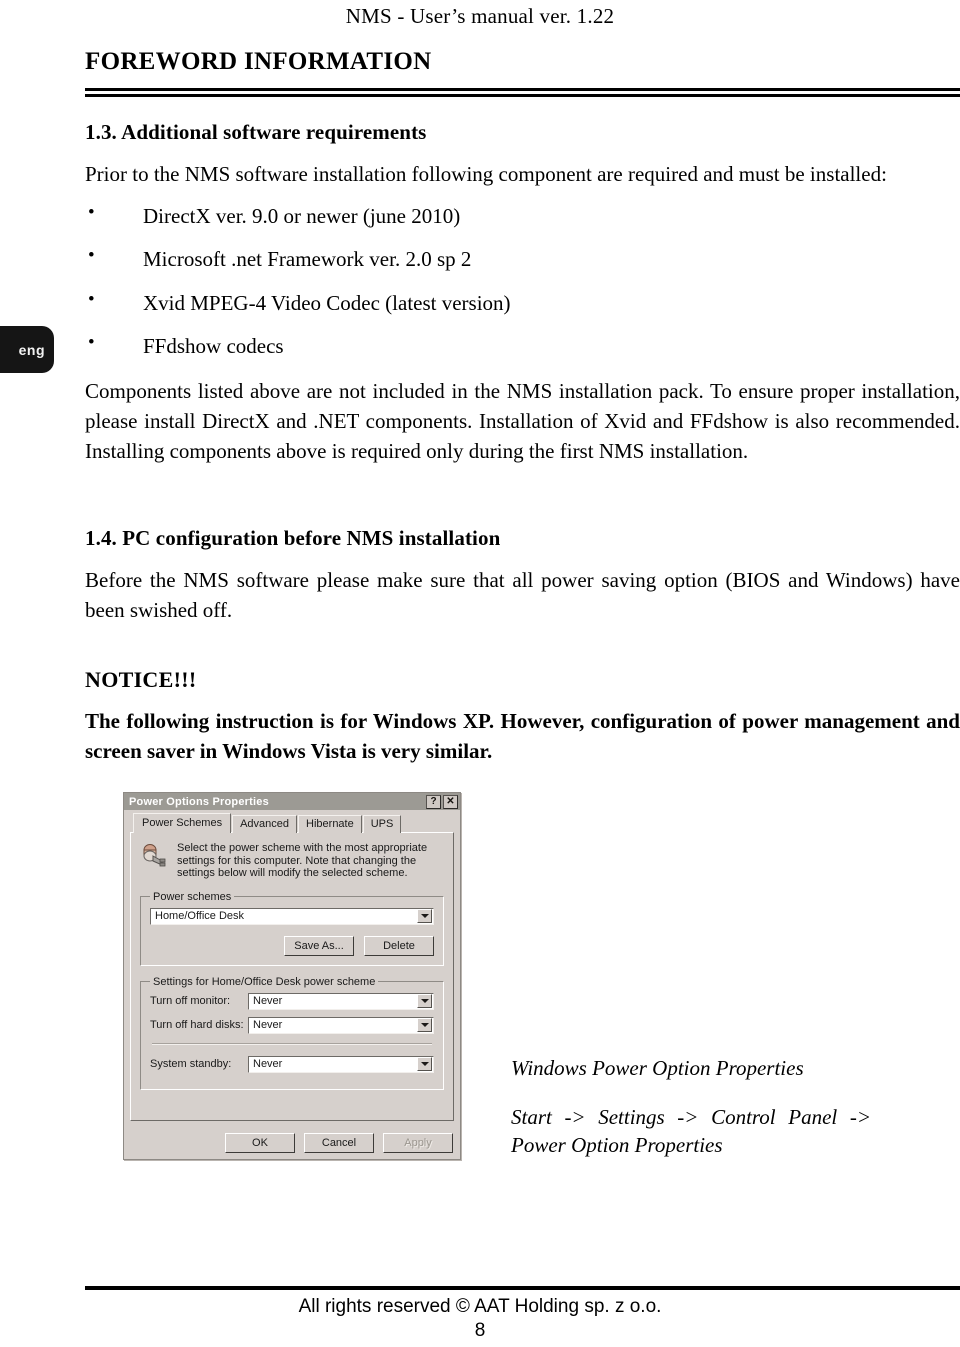  What do you see at coordinates (154, 856) in the screenshot?
I see `power-plug-icon` at bounding box center [154, 856].